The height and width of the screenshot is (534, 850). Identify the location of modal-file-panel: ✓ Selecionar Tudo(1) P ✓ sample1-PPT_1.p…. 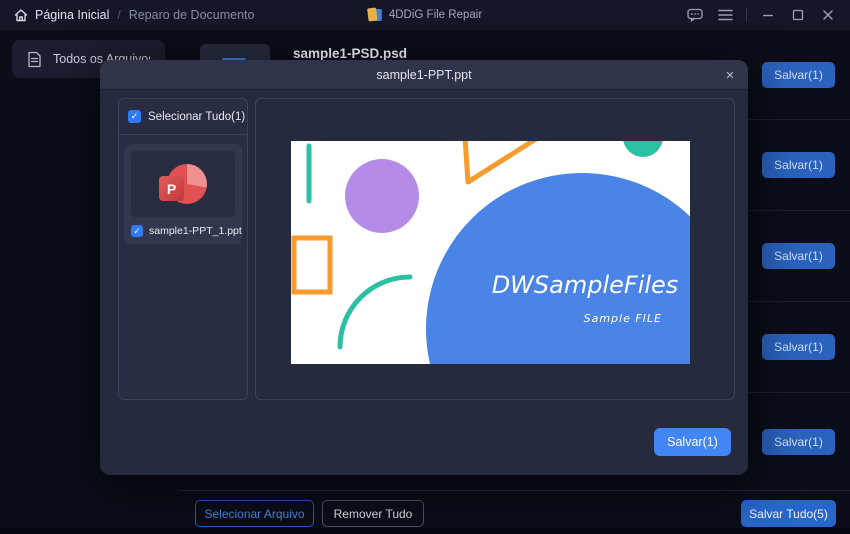
(183, 249).